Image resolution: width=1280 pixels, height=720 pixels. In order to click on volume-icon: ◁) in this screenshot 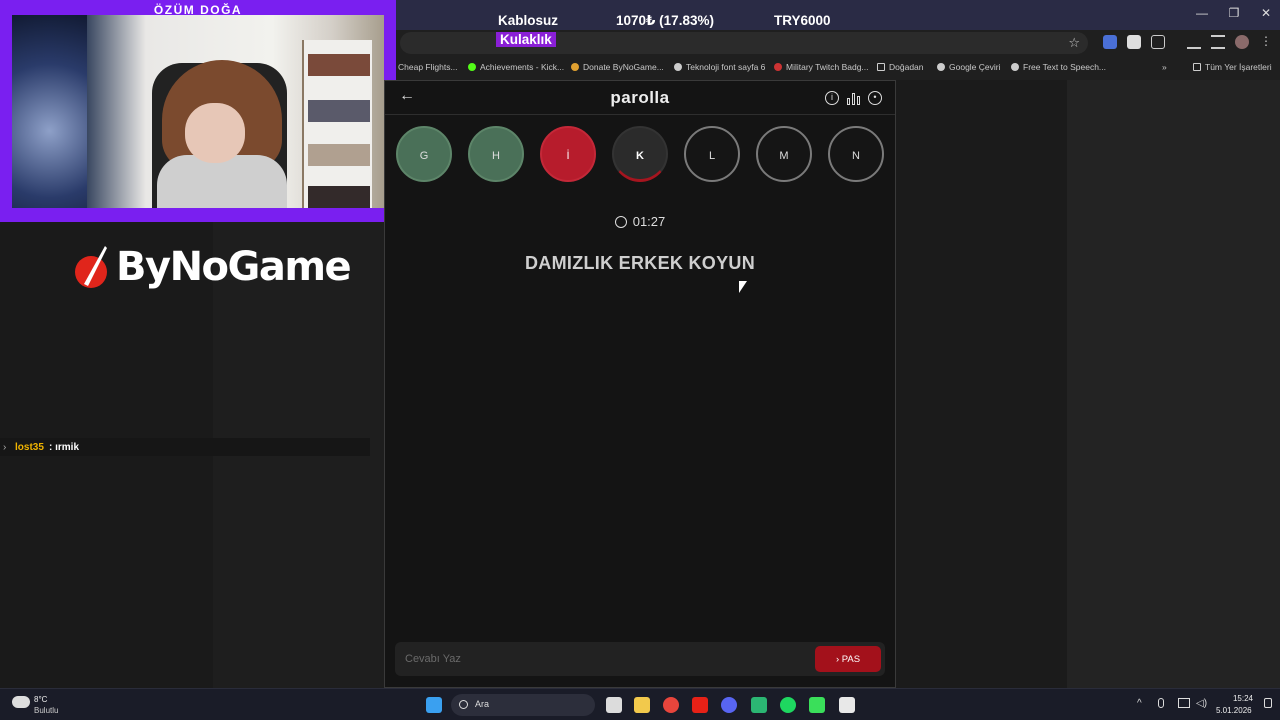, I will do `click(1201, 703)`.